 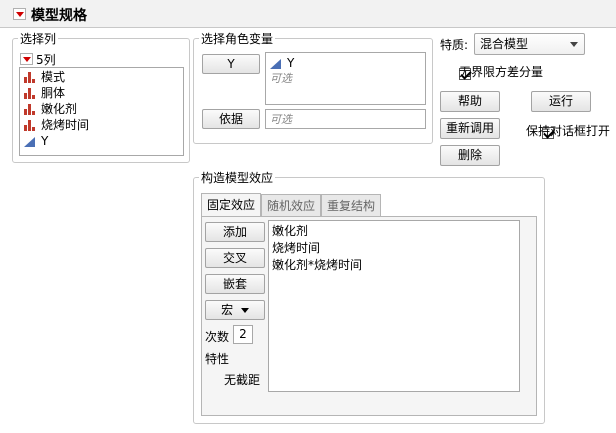 What do you see at coordinates (394, 265) in the screenshot?
I see `list-item: 嫩化剂*烧烤时间` at bounding box center [394, 265].